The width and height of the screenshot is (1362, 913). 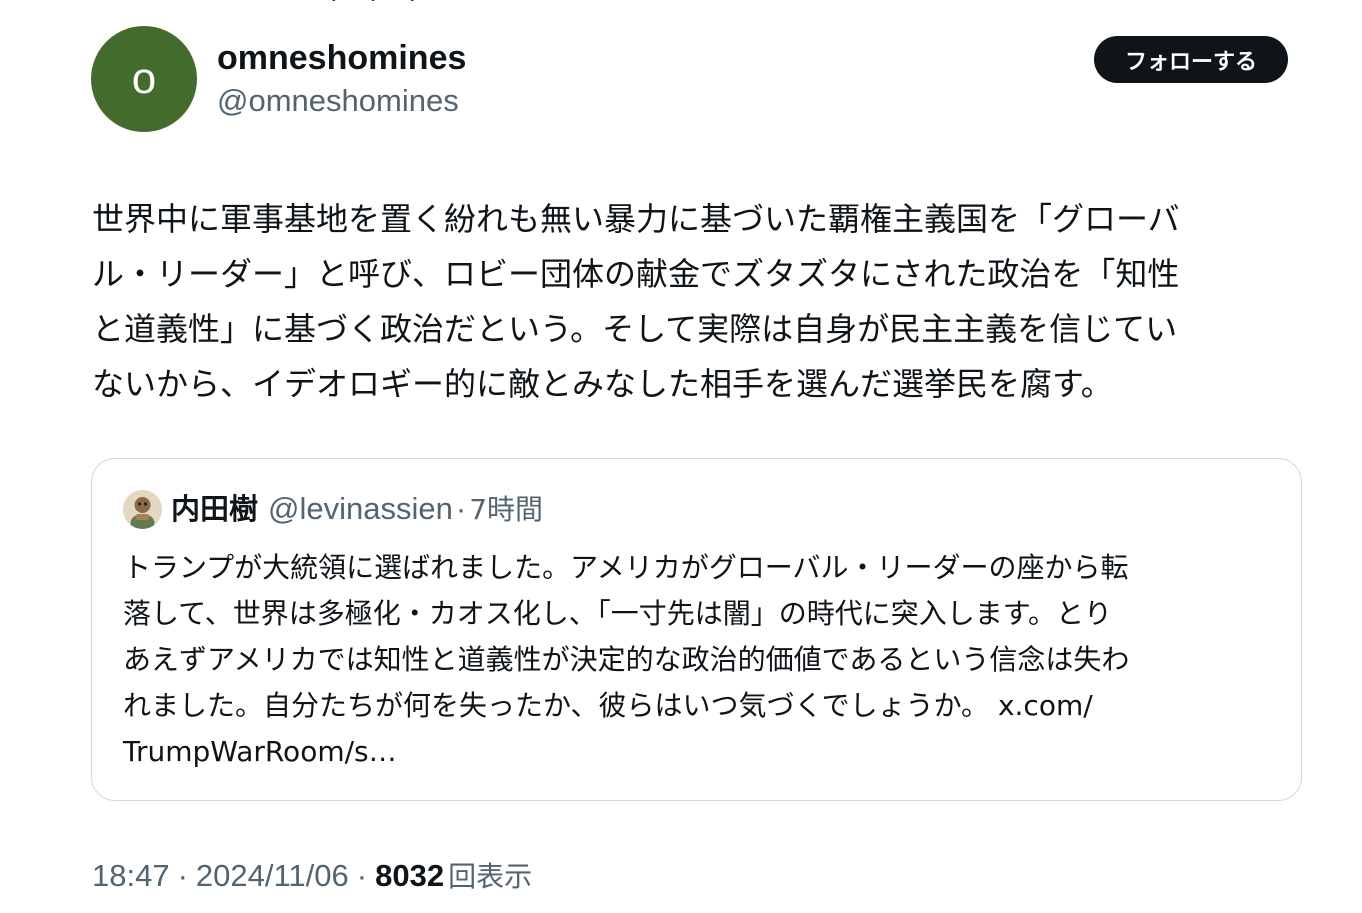 I want to click on user-avatar-icon, so click(x=142, y=509).